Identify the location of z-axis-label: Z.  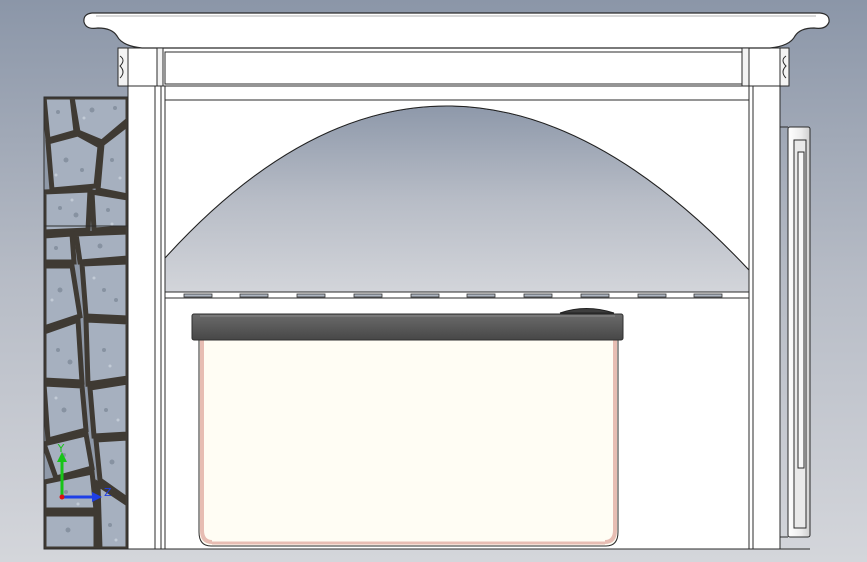
(108, 492).